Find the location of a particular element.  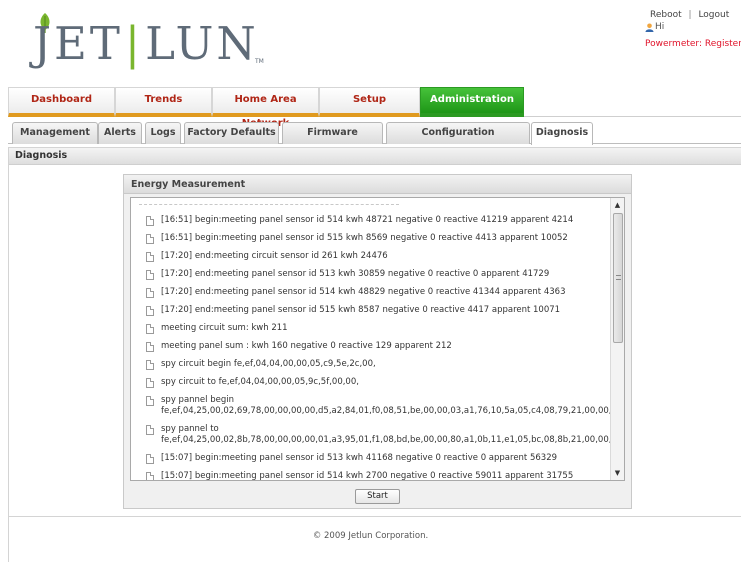

subtab-diagnosis: Diagnosis is located at coordinates (562, 133).